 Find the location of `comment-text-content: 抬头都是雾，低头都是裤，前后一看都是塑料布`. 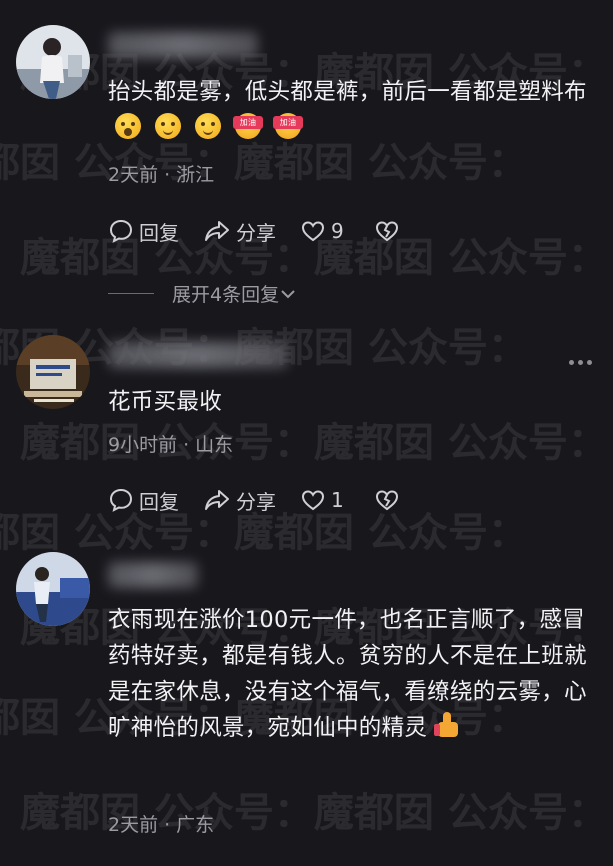

comment-text-content: 抬头都是雾，低头都是裤，前后一看都是塑料布 is located at coordinates (347, 92).